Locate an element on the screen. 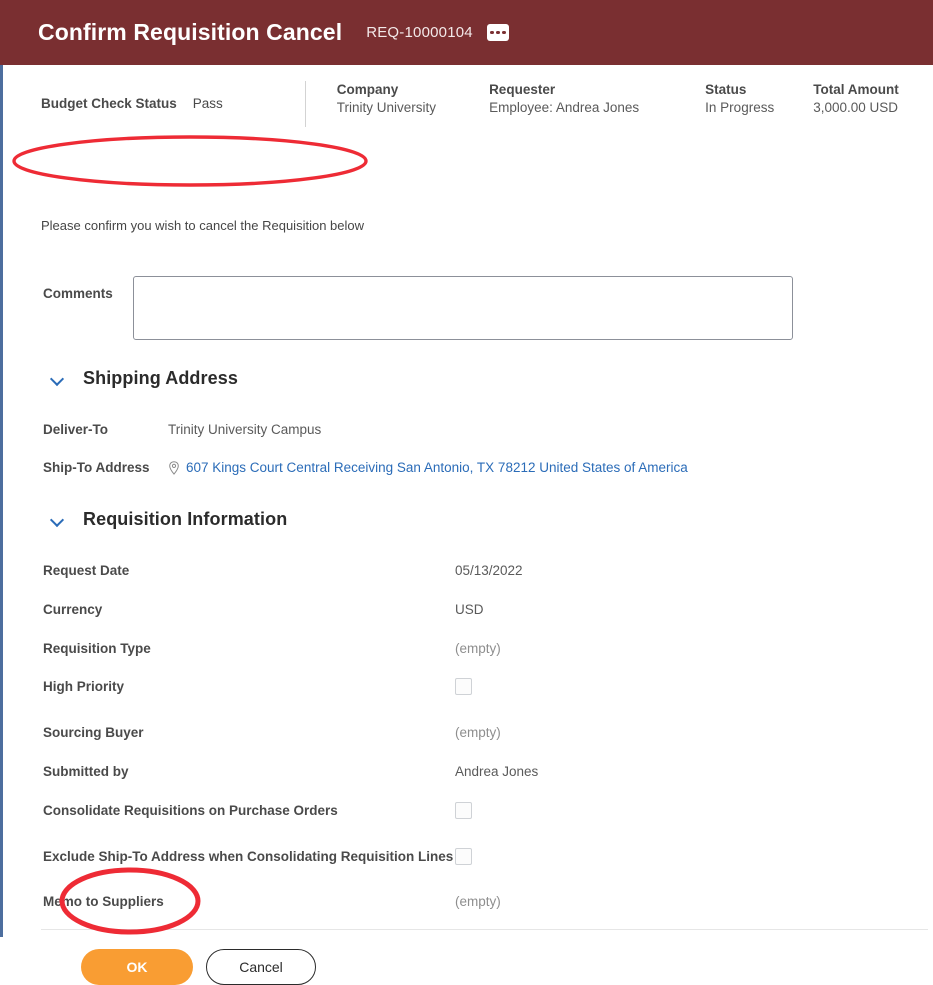 Image resolution: width=933 pixels, height=985 pixels. comments-label: Comments is located at coordinates (78, 293).